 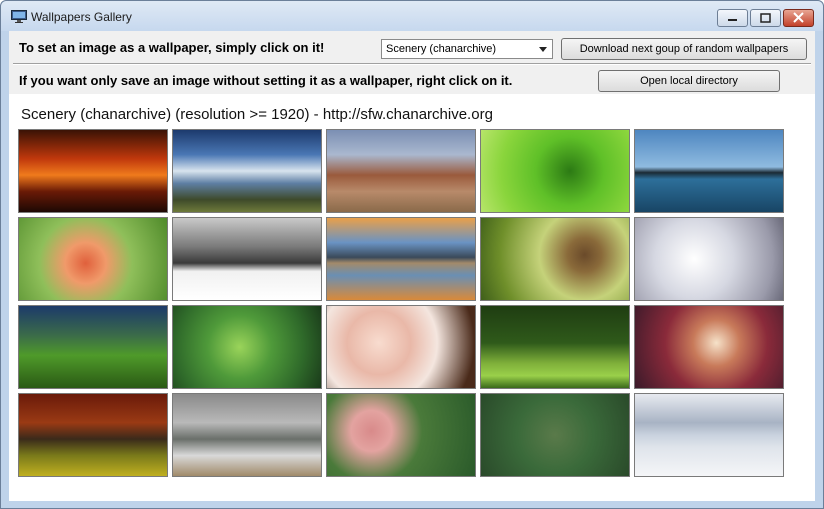 What do you see at coordinates (555, 347) in the screenshot?
I see `wallpaper-thumbnail-sprout` at bounding box center [555, 347].